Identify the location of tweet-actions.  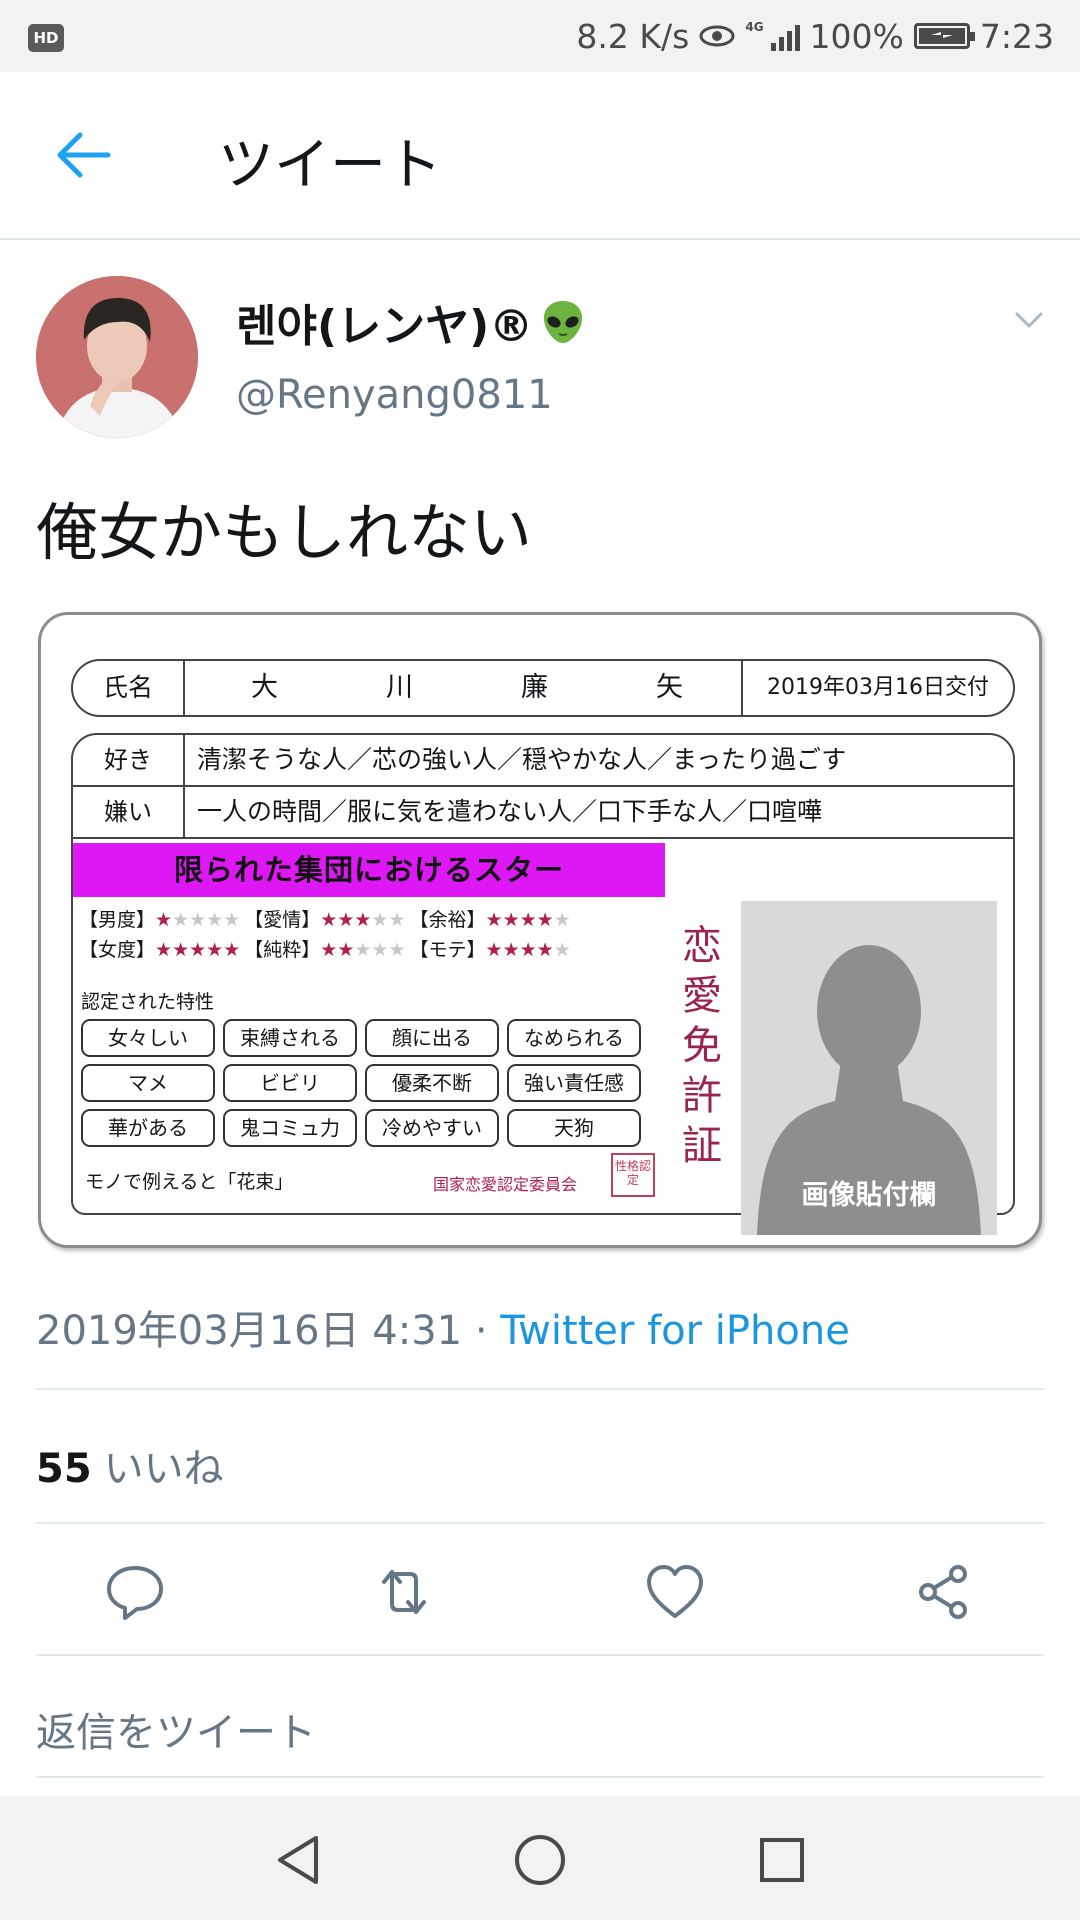
(540, 1596).